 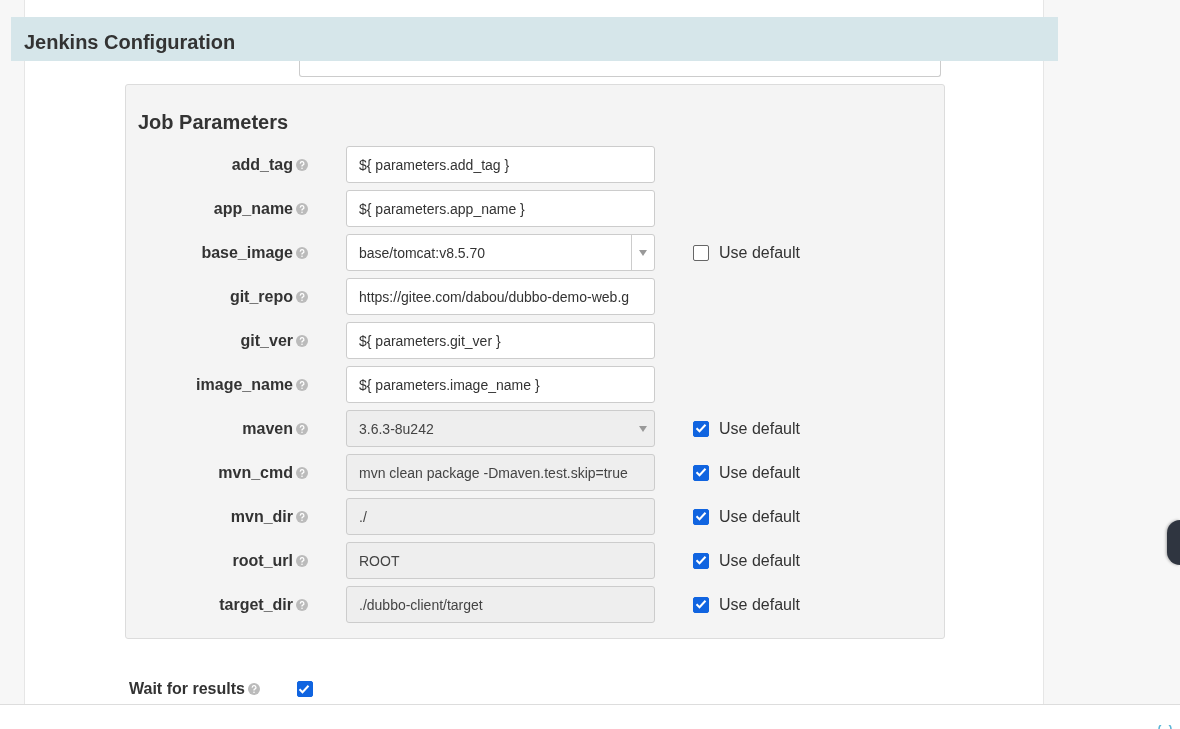 I want to click on input-field: ${ parameters.app_name }, so click(x=500, y=208).